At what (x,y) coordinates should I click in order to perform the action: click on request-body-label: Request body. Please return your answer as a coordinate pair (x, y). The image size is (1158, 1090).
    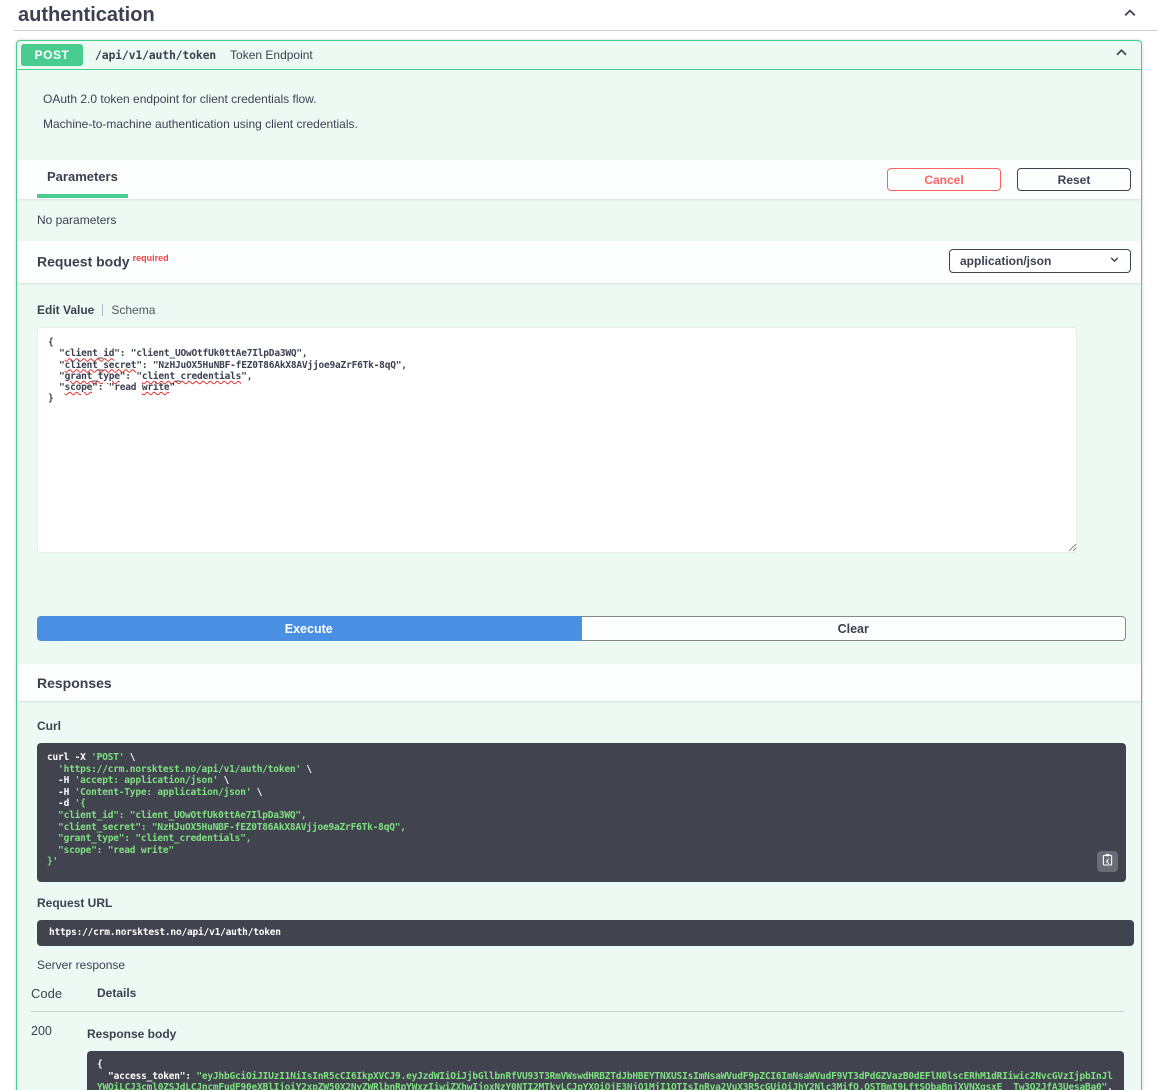
    Looking at the image, I should click on (83, 261).